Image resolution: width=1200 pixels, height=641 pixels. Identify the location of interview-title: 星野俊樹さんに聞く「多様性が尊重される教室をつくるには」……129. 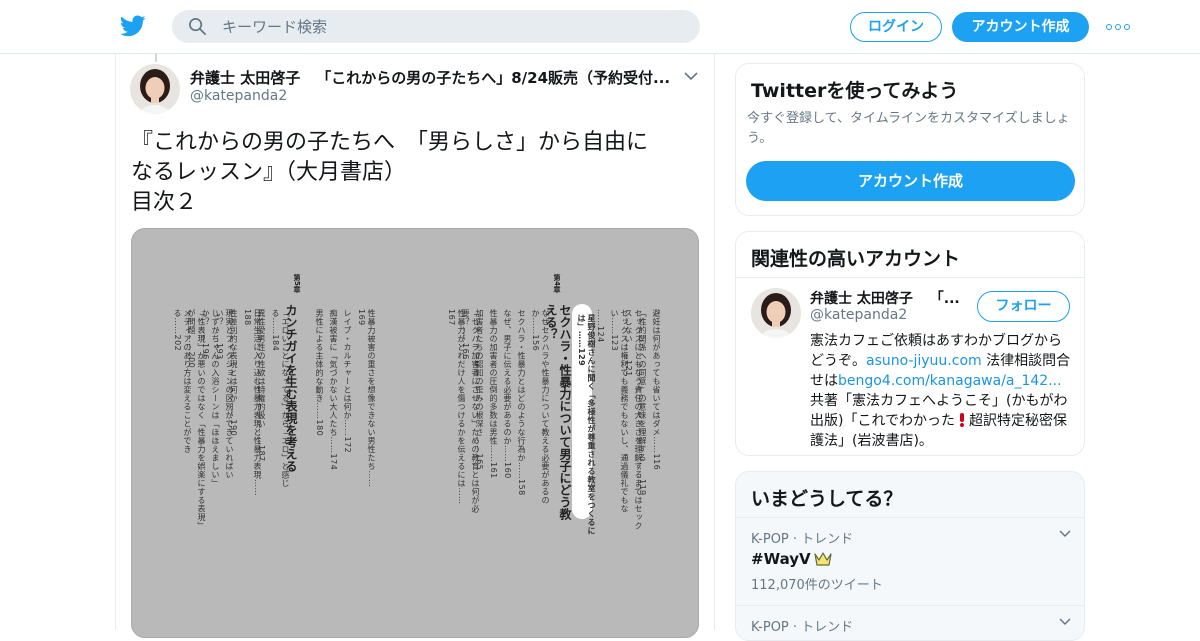
(586, 424).